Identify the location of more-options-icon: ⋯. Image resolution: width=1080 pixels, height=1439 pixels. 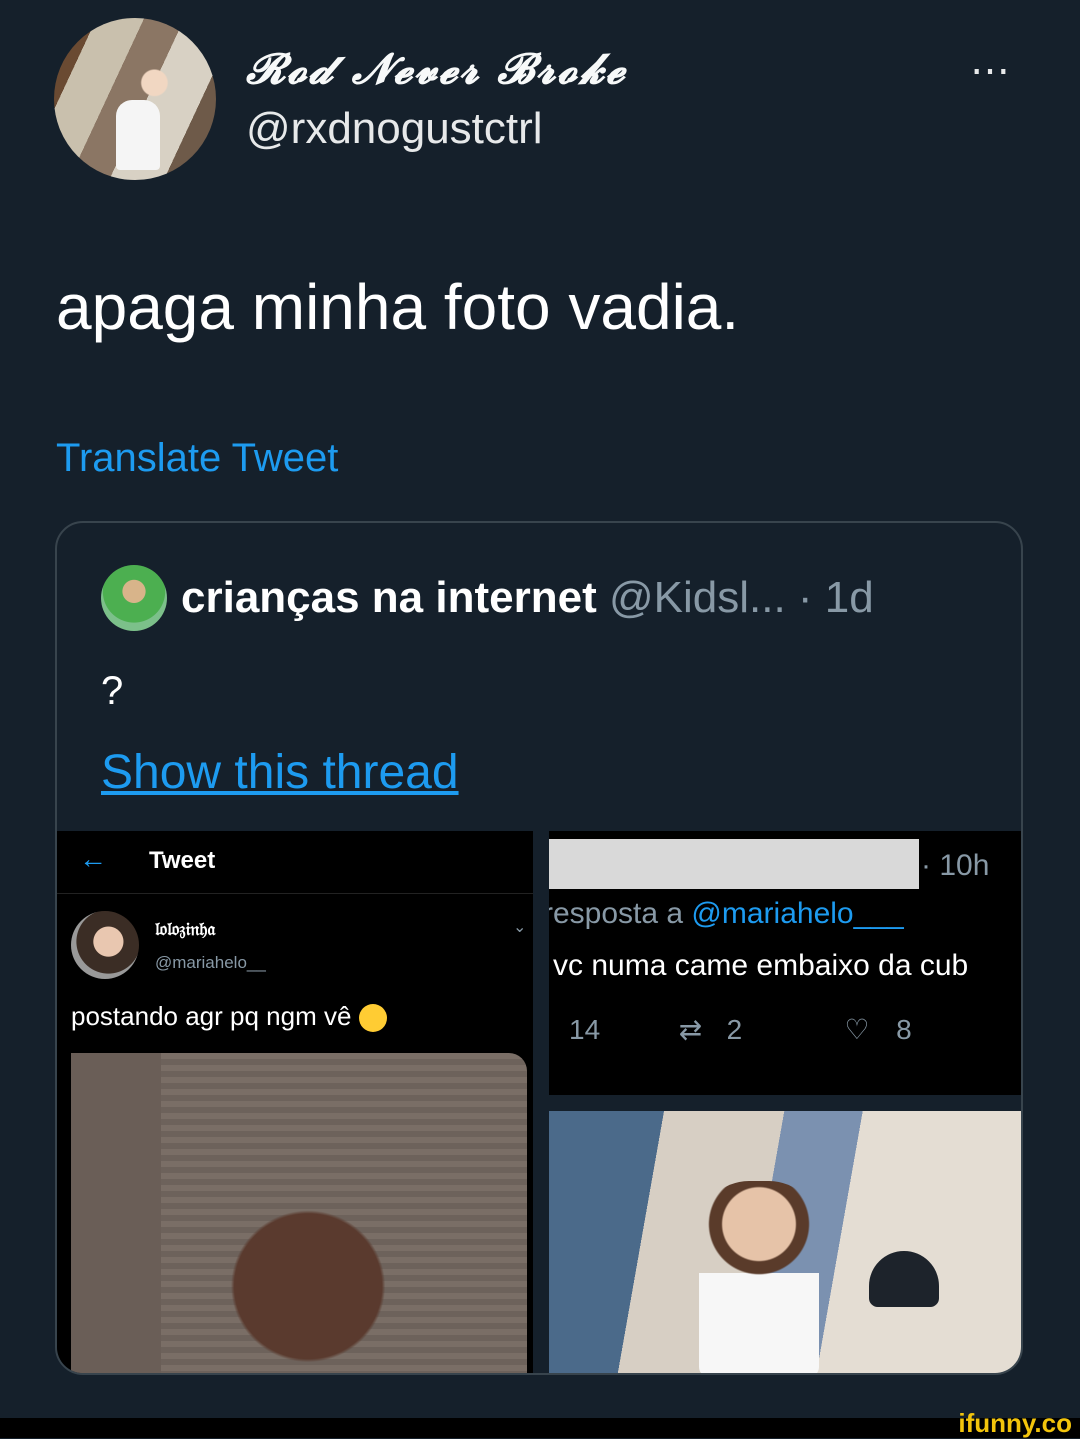
(991, 71).